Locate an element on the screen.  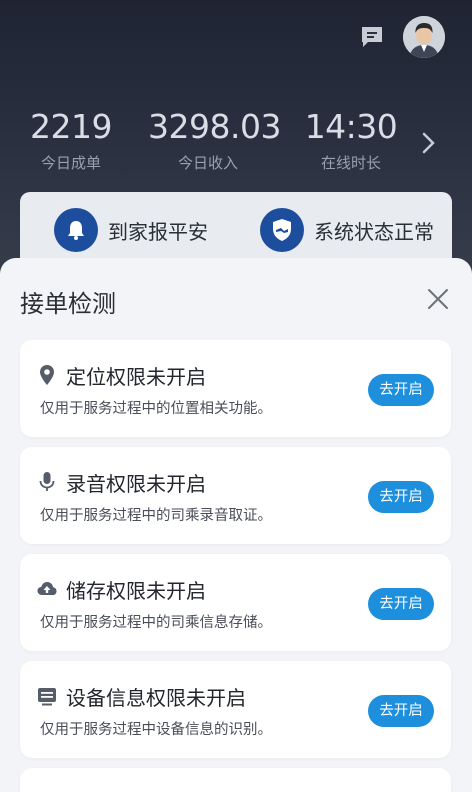
system-status-button: 系统状态正常 is located at coordinates (347, 230).